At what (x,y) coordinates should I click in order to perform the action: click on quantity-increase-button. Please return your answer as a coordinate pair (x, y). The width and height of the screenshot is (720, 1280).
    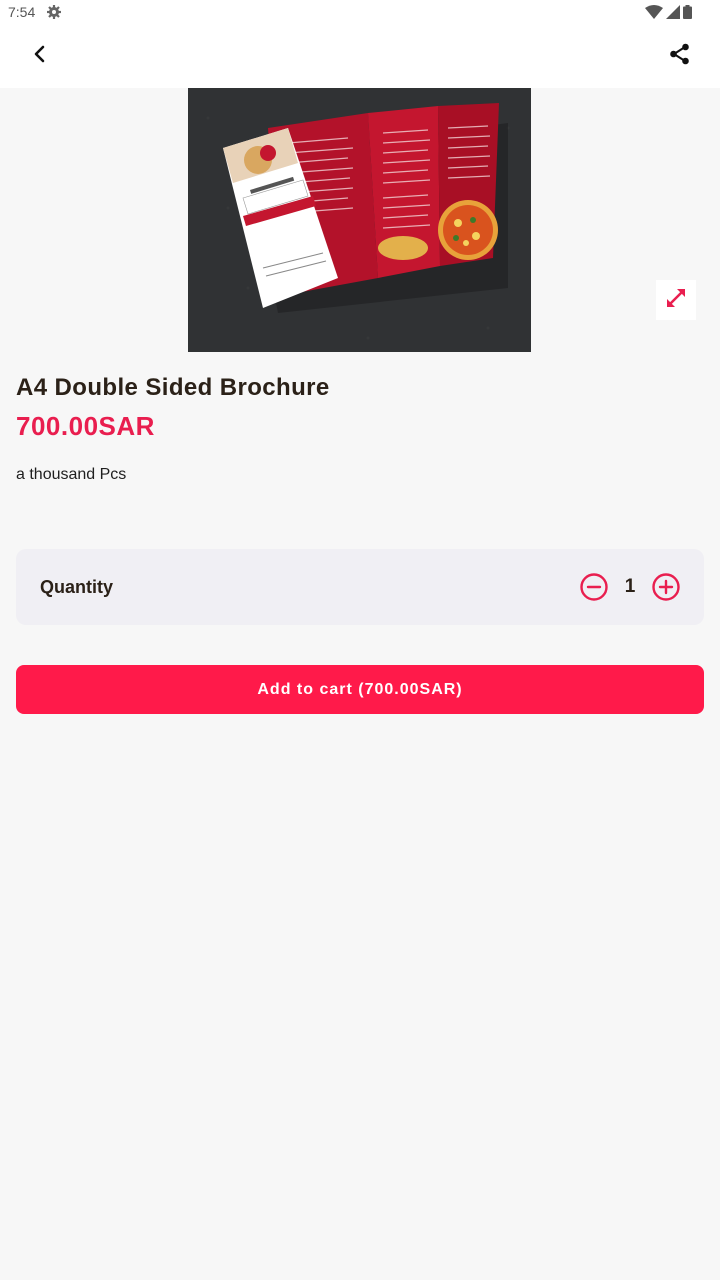
    Looking at the image, I should click on (666, 587).